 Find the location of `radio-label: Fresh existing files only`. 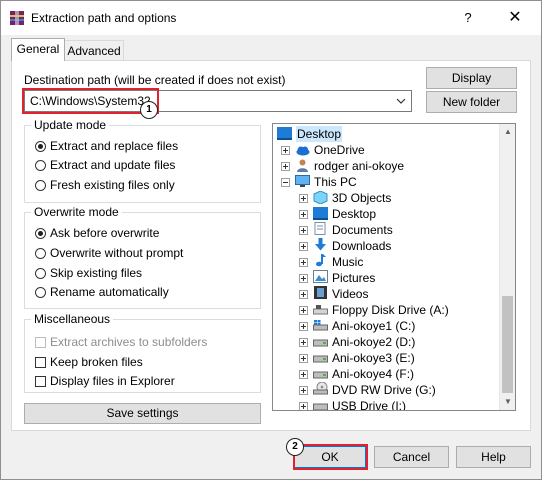

radio-label: Fresh existing files only is located at coordinates (112, 185).